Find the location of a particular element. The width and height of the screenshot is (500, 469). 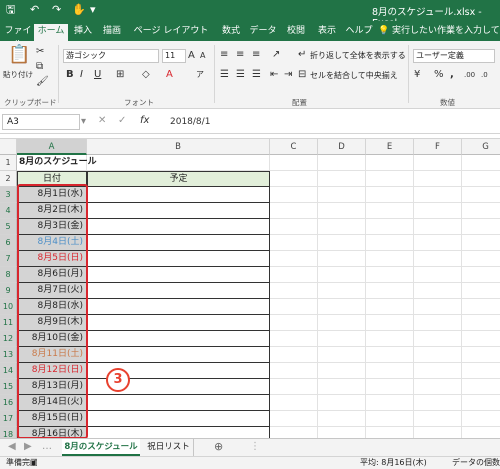

font-name-select: 游ゴシック is located at coordinates (111, 56).